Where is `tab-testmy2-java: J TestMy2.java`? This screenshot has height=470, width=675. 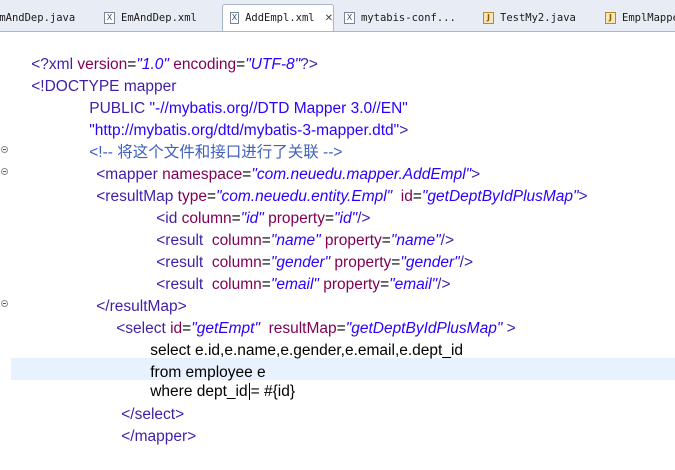 tab-testmy2-java: J TestMy2.java is located at coordinates (529, 17).